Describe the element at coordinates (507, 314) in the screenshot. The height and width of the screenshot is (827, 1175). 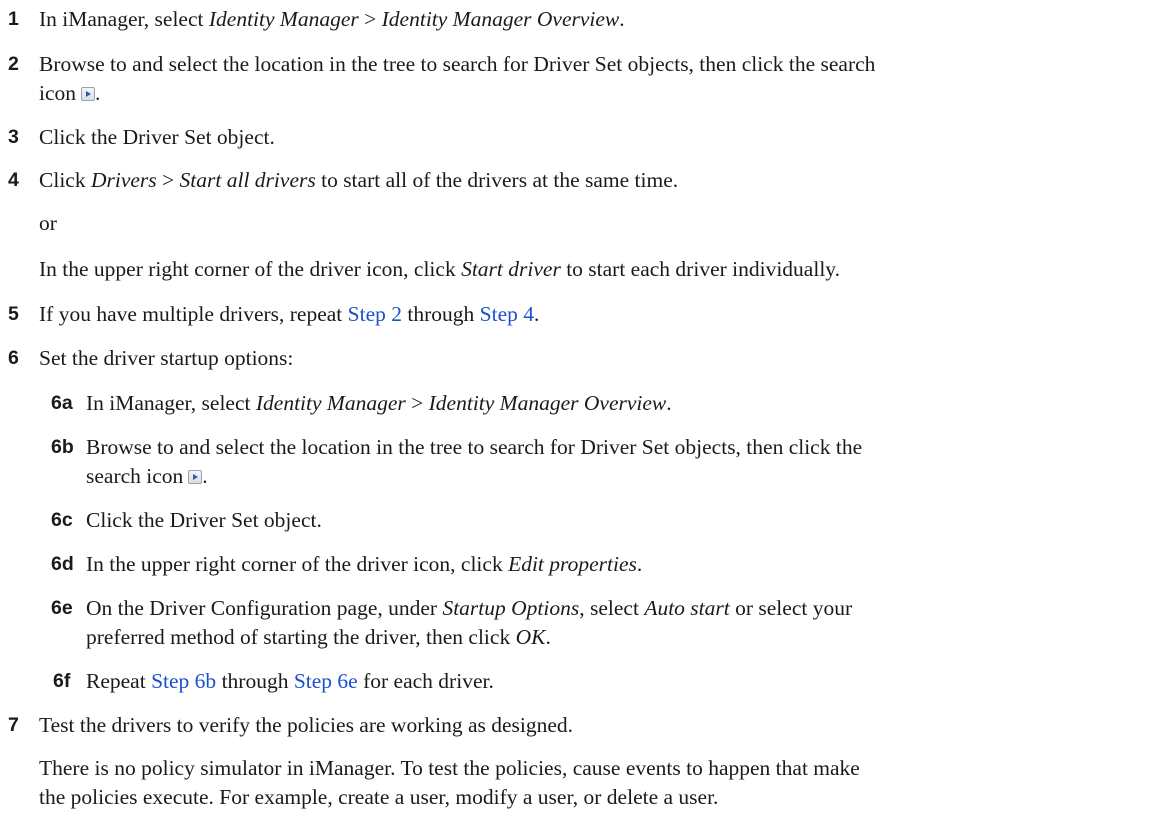
I see `step-4-link: Step 4` at that location.